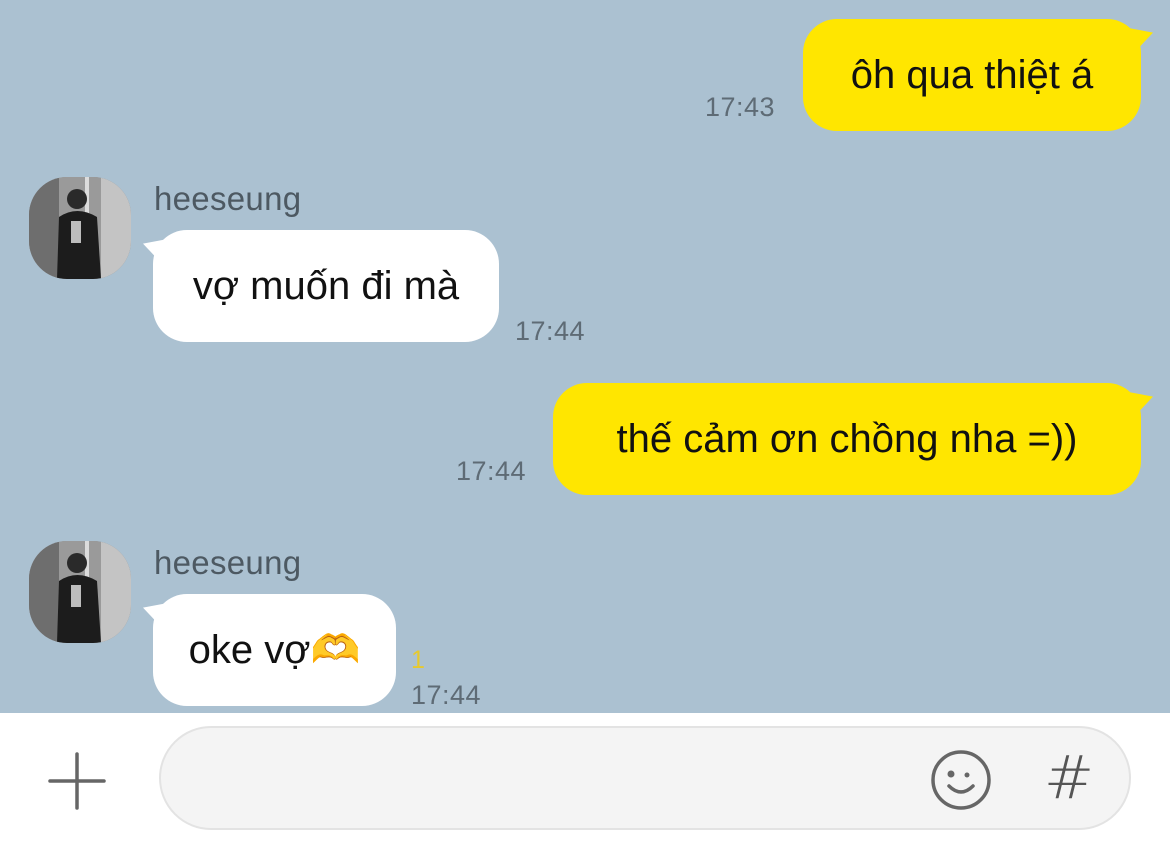  I want to click on outgoing-message-bubble: thế cảm ơn chồng nha =)), so click(847, 439).